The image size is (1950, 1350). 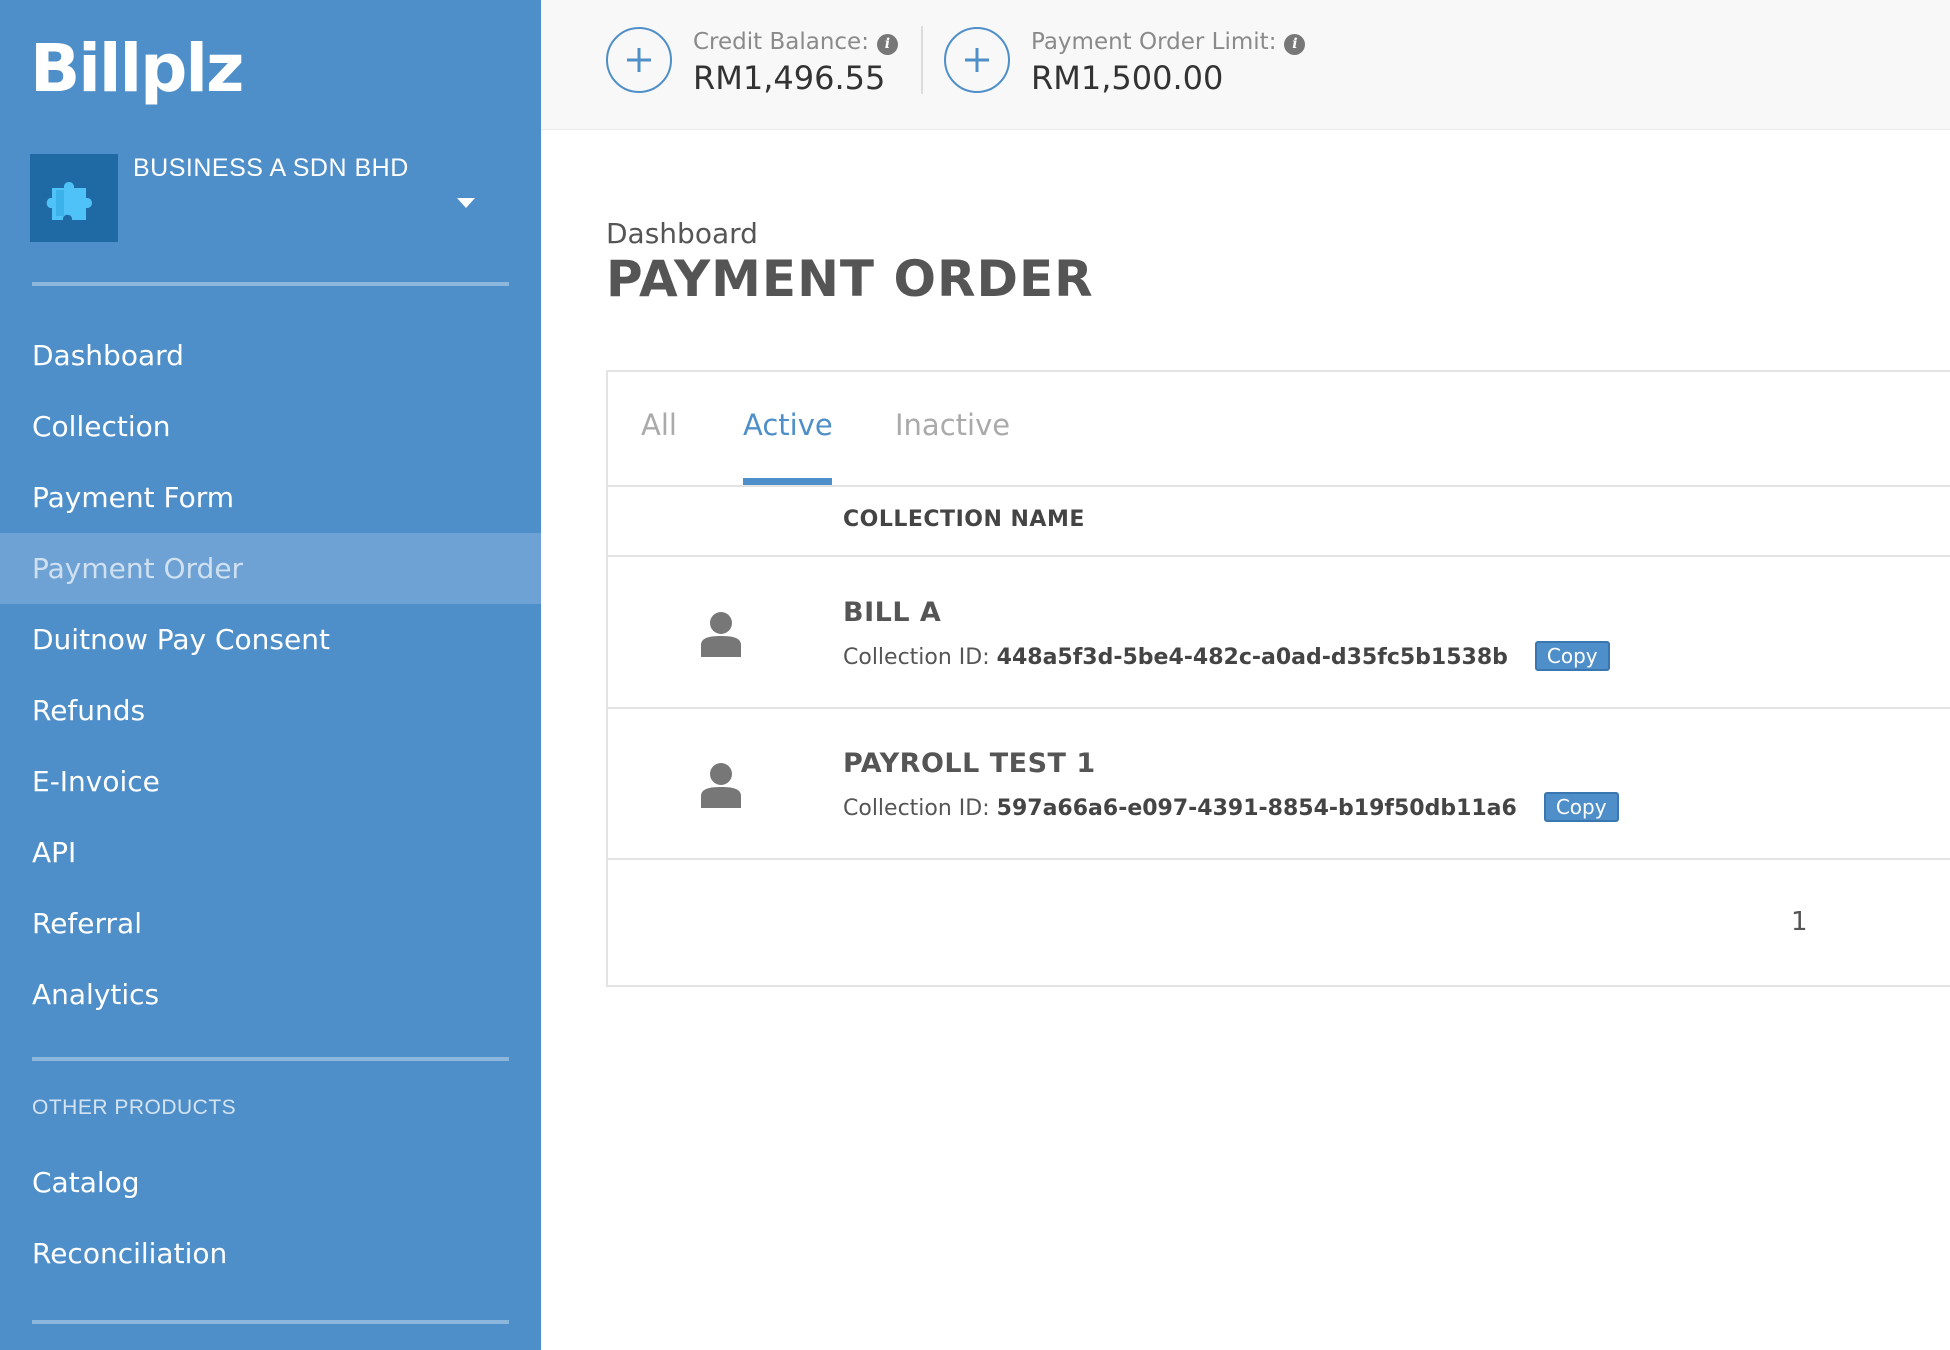 I want to click on collection-name: PAYROLL TEST 1, so click(x=969, y=763).